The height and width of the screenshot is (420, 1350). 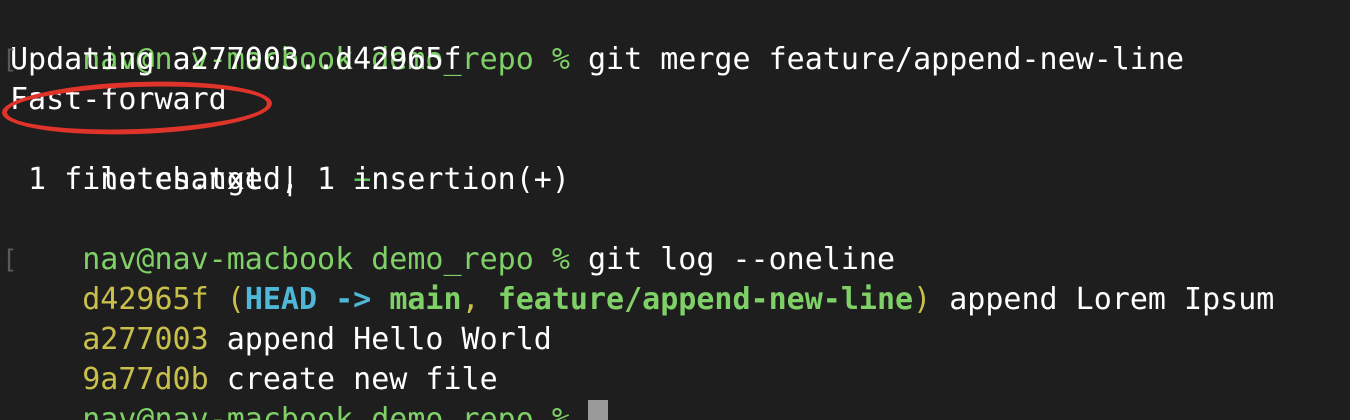 What do you see at coordinates (425, 299) in the screenshot?
I see `branch-main: main` at bounding box center [425, 299].